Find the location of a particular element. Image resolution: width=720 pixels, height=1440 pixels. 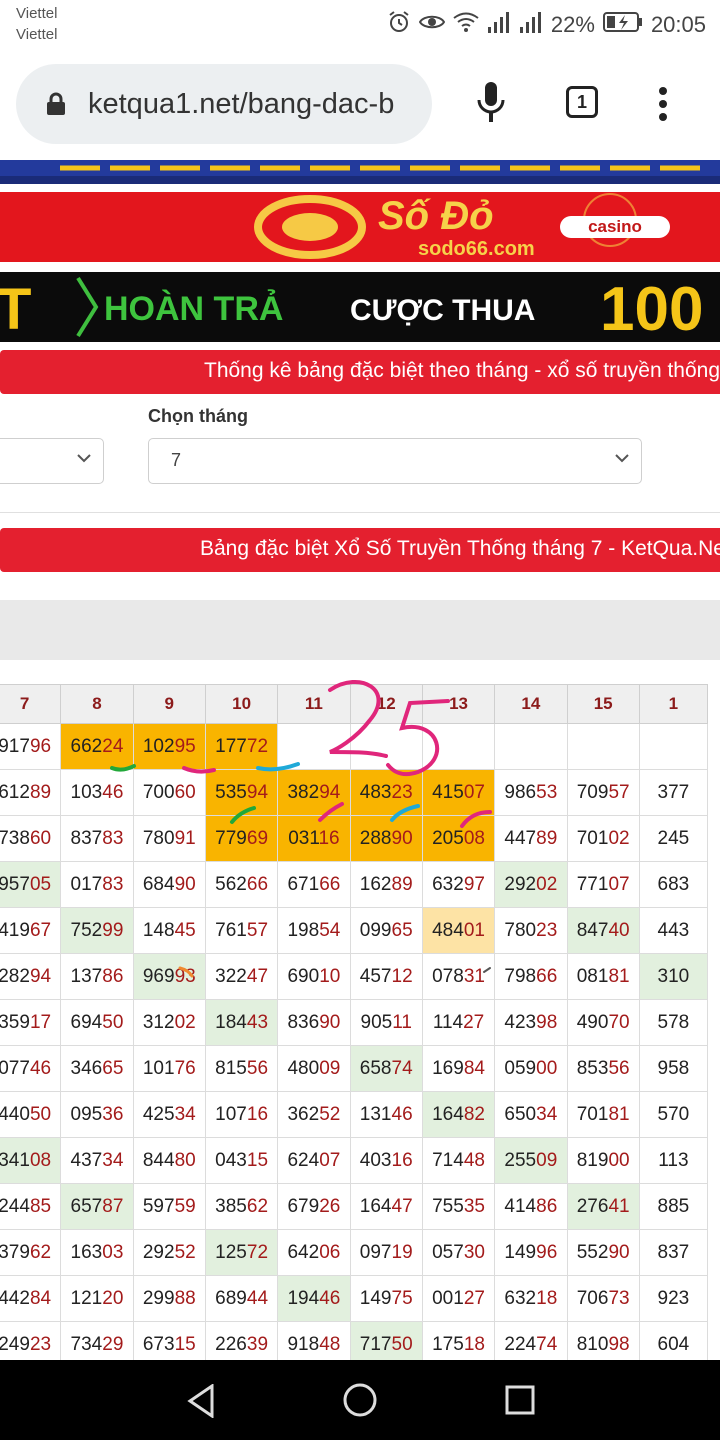

result-prefix: 149 is located at coordinates (520, 1252).